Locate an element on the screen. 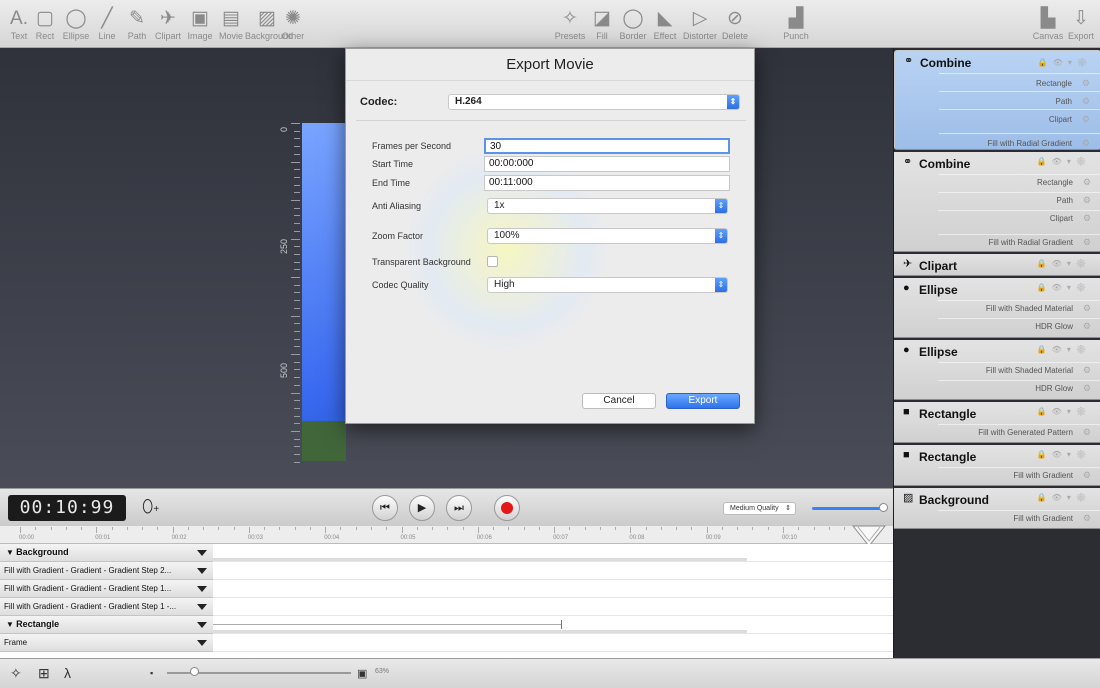  magic-wand-icon: ✧ is located at coordinates (16, 673).